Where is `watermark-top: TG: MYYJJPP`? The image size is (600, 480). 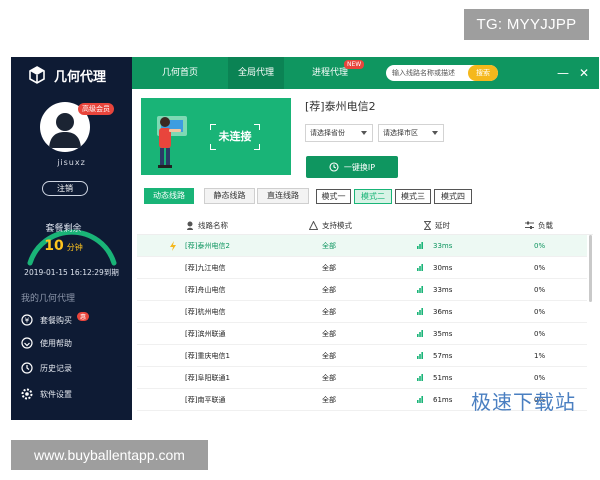 watermark-top: TG: MYYJJPP is located at coordinates (526, 24).